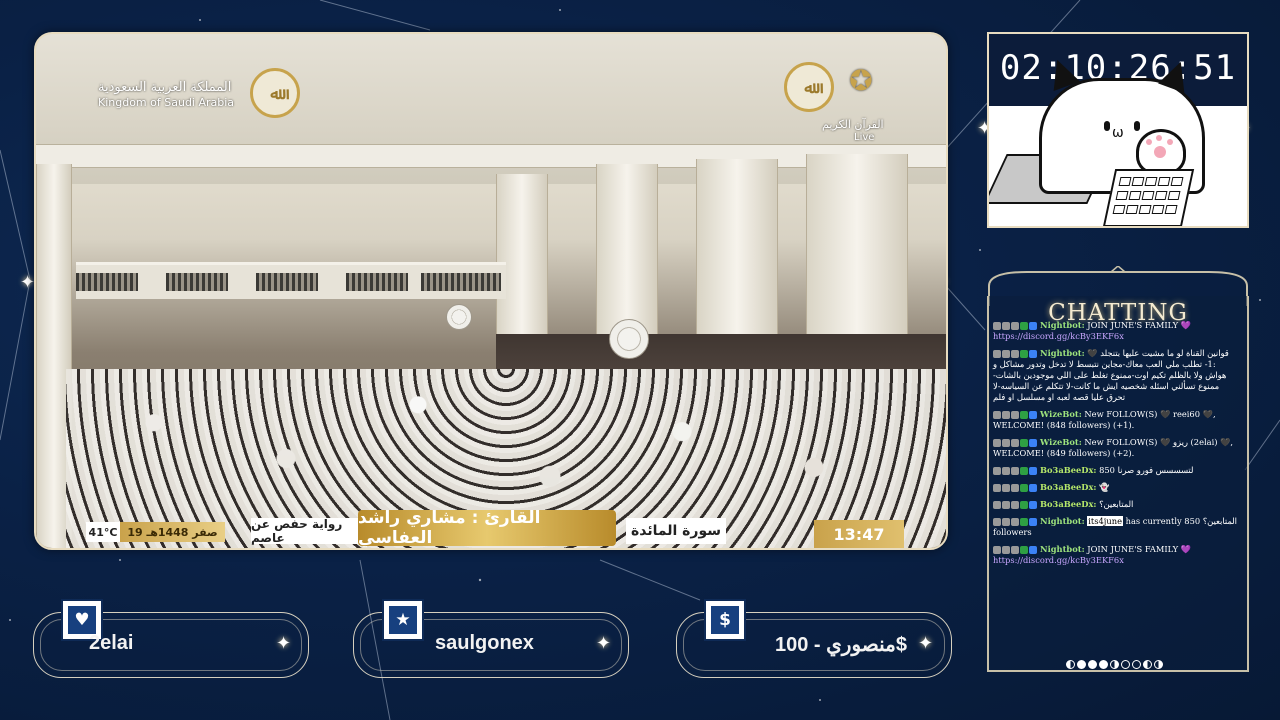 The width and height of the screenshot is (1280, 720). What do you see at coordinates (1116, 504) in the screenshot?
I see `chat-text: المتابعين؟` at bounding box center [1116, 504].